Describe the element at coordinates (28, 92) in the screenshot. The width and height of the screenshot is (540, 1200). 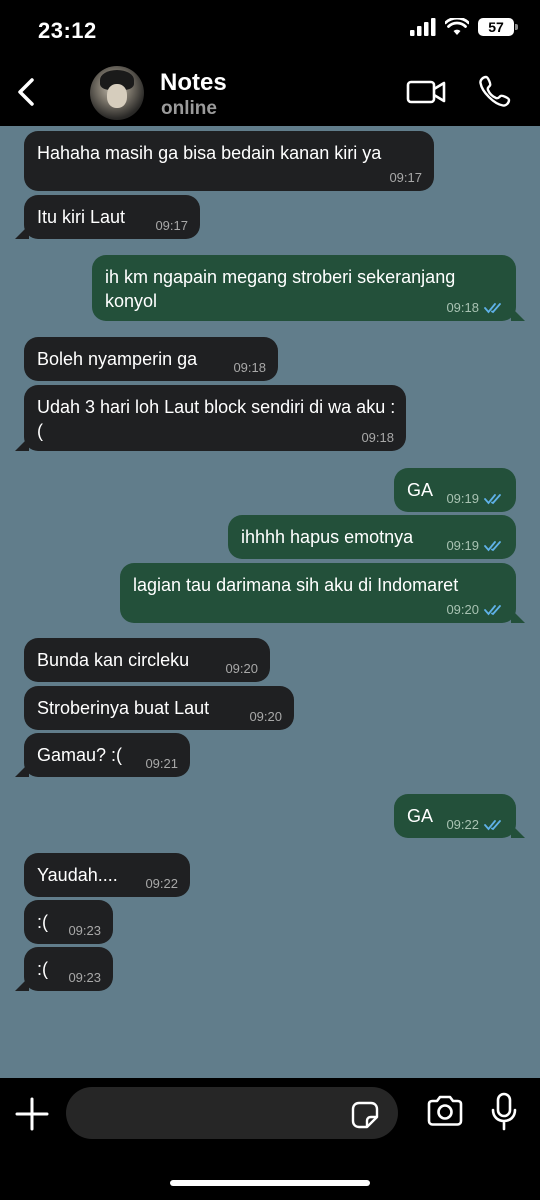
I see `back-chevron-icon` at that location.